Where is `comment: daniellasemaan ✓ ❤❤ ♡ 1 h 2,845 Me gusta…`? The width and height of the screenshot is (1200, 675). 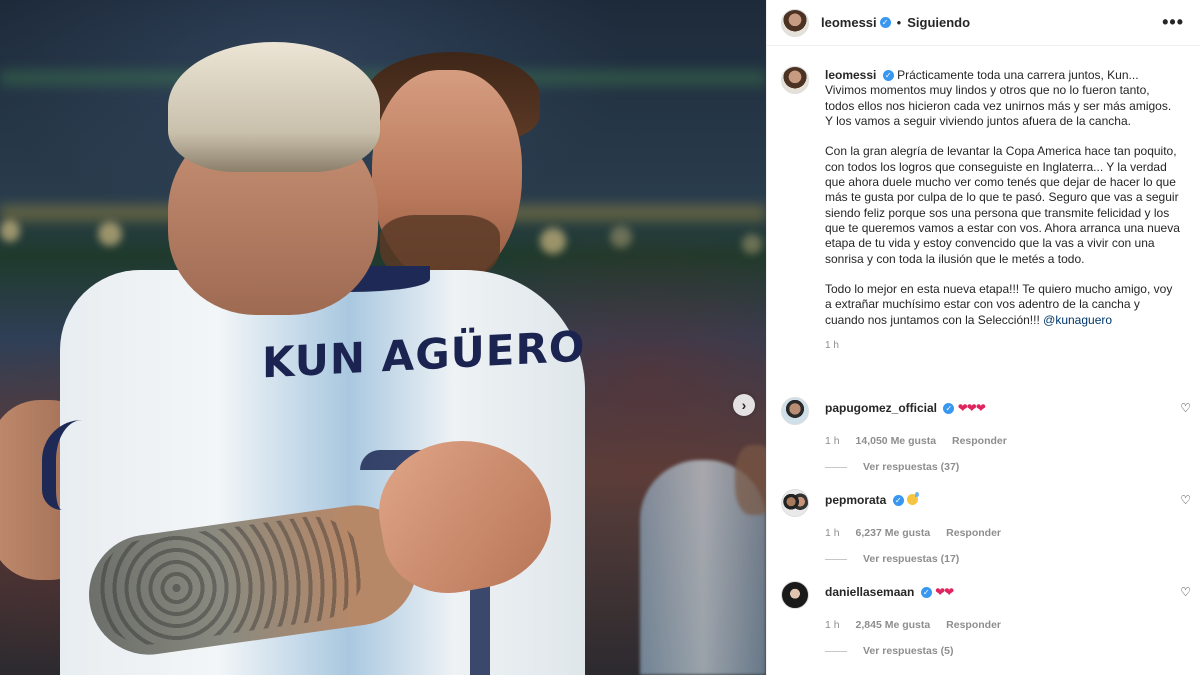
comment: daniellasemaan ✓ ❤❤ ♡ 1 h 2,845 Me gusta… is located at coordinates (986, 619).